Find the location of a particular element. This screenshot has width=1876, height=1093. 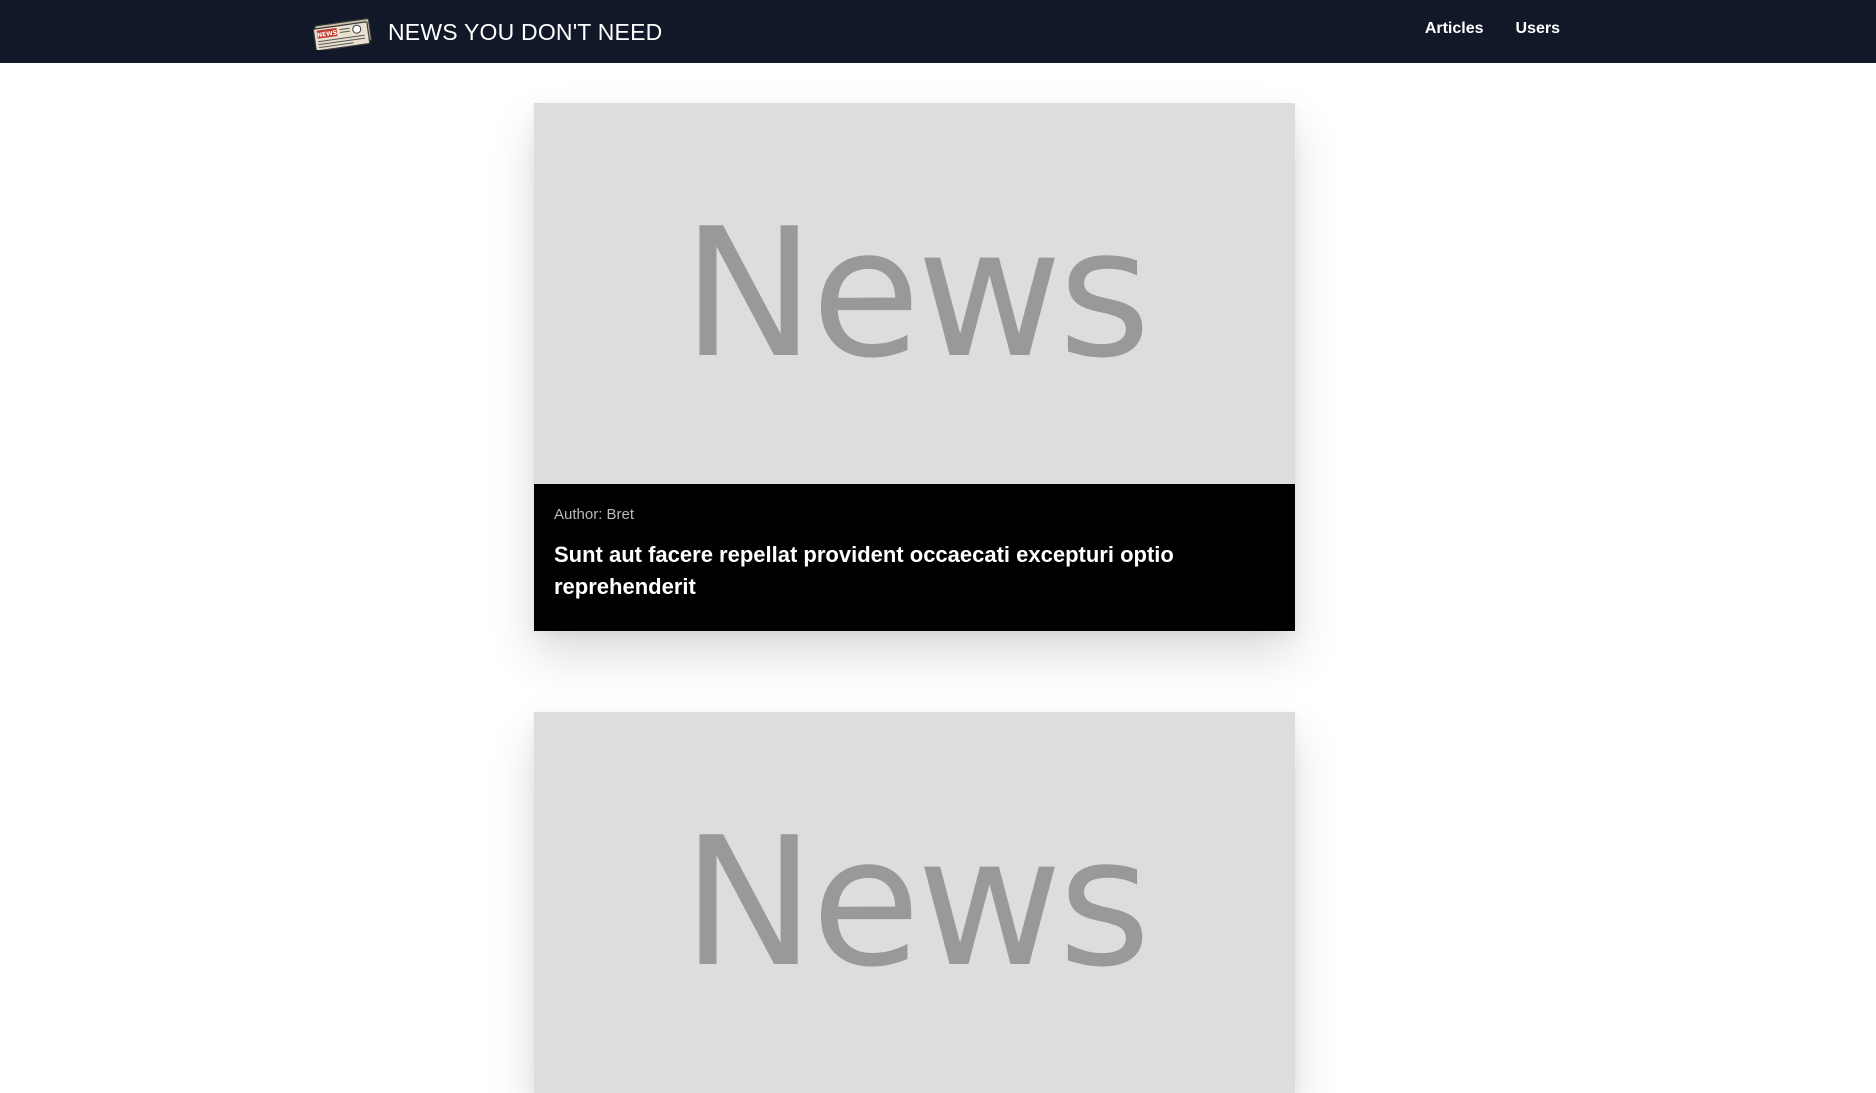

newspaper-icon: NEWS is located at coordinates (342, 34).